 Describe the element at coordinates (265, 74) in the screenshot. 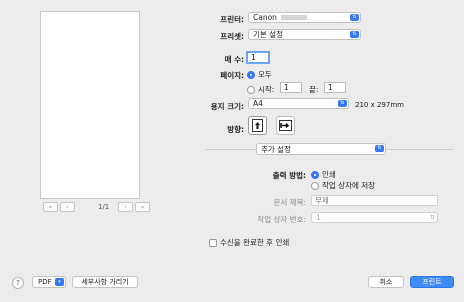

I see `pages-all-label: 모두` at that location.